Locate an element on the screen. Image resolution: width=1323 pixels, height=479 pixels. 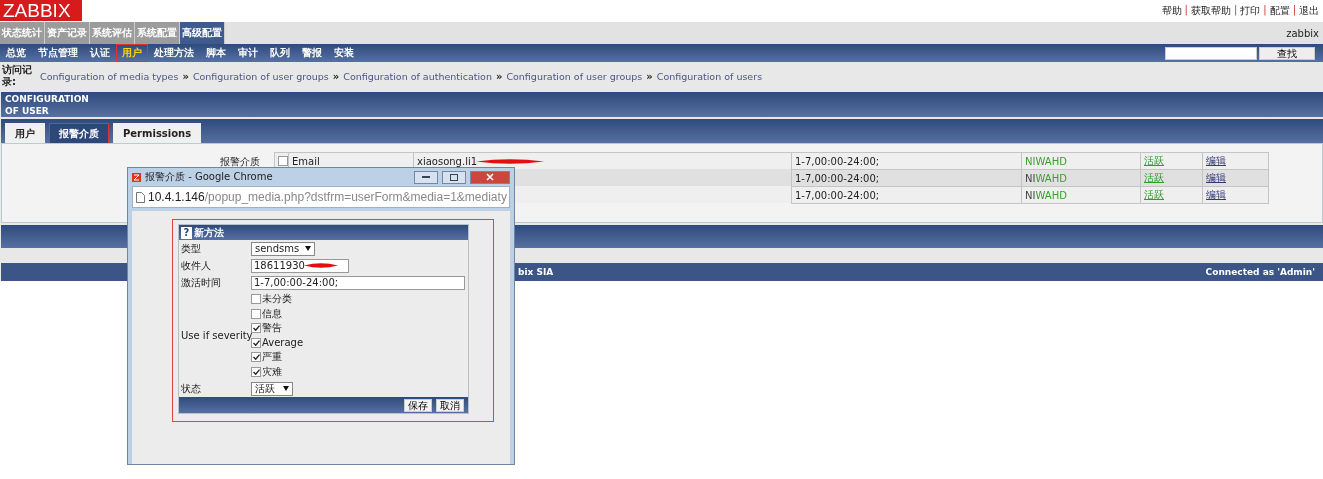
menu-item: 处理方法 is located at coordinates (174, 53).